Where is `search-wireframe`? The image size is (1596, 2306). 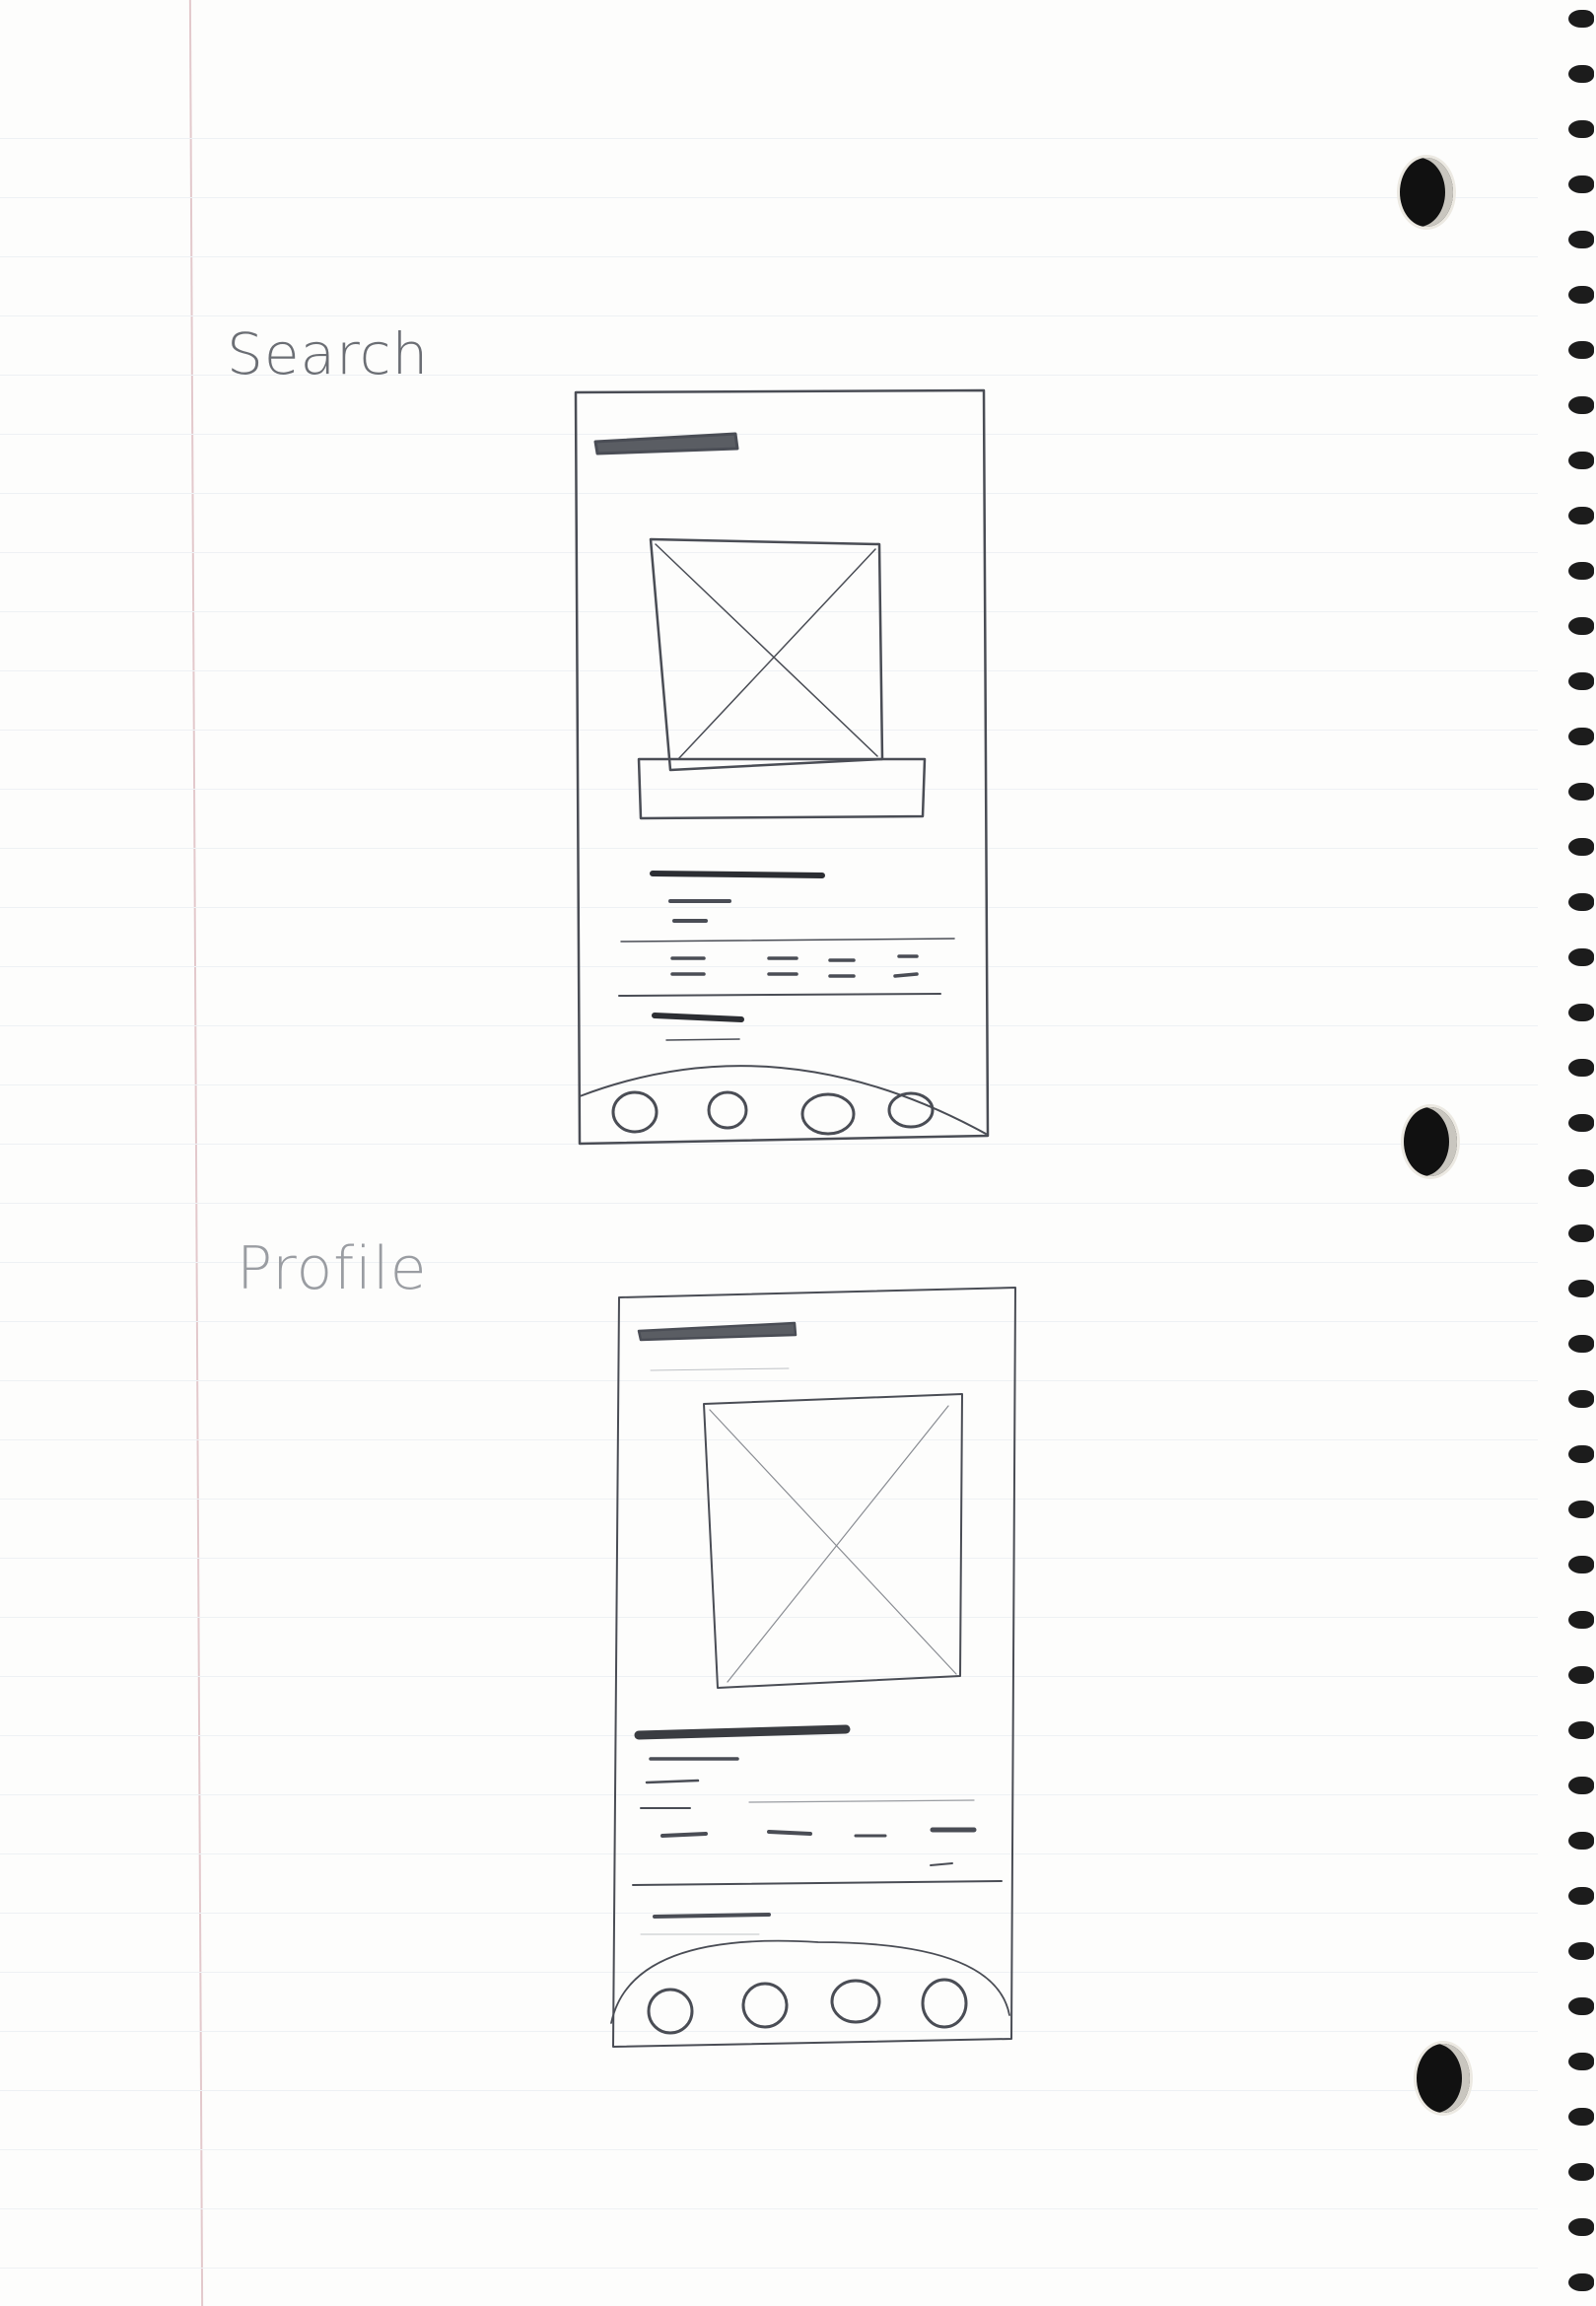 search-wireframe is located at coordinates (782, 767).